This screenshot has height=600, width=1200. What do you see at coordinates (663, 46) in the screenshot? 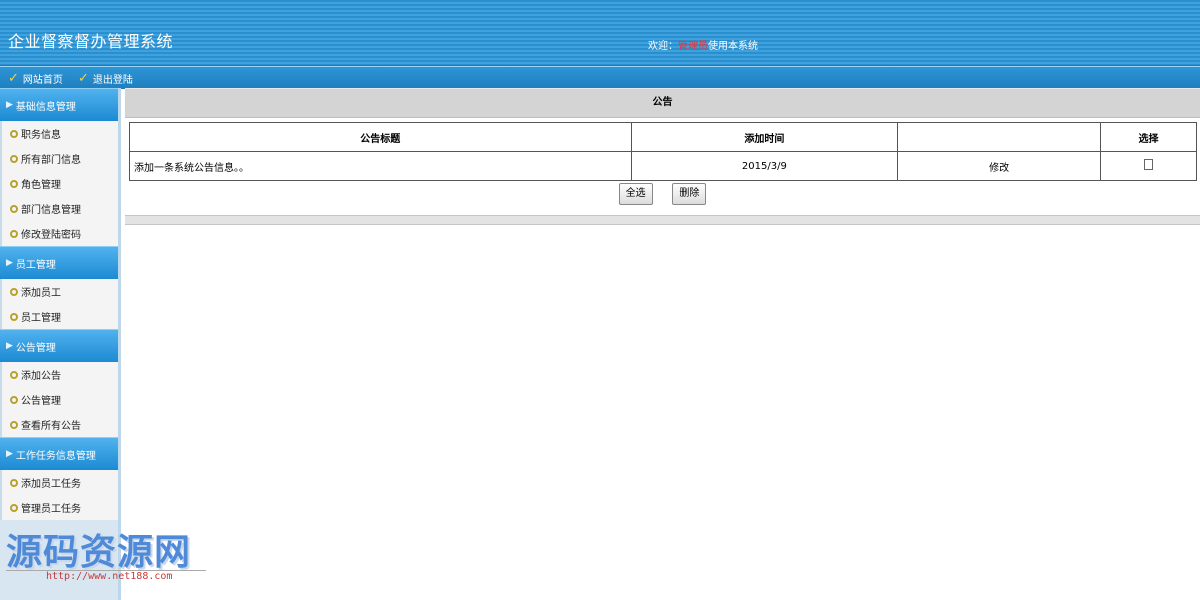
I see `welcome-prefix: 欢迎：` at bounding box center [663, 46].